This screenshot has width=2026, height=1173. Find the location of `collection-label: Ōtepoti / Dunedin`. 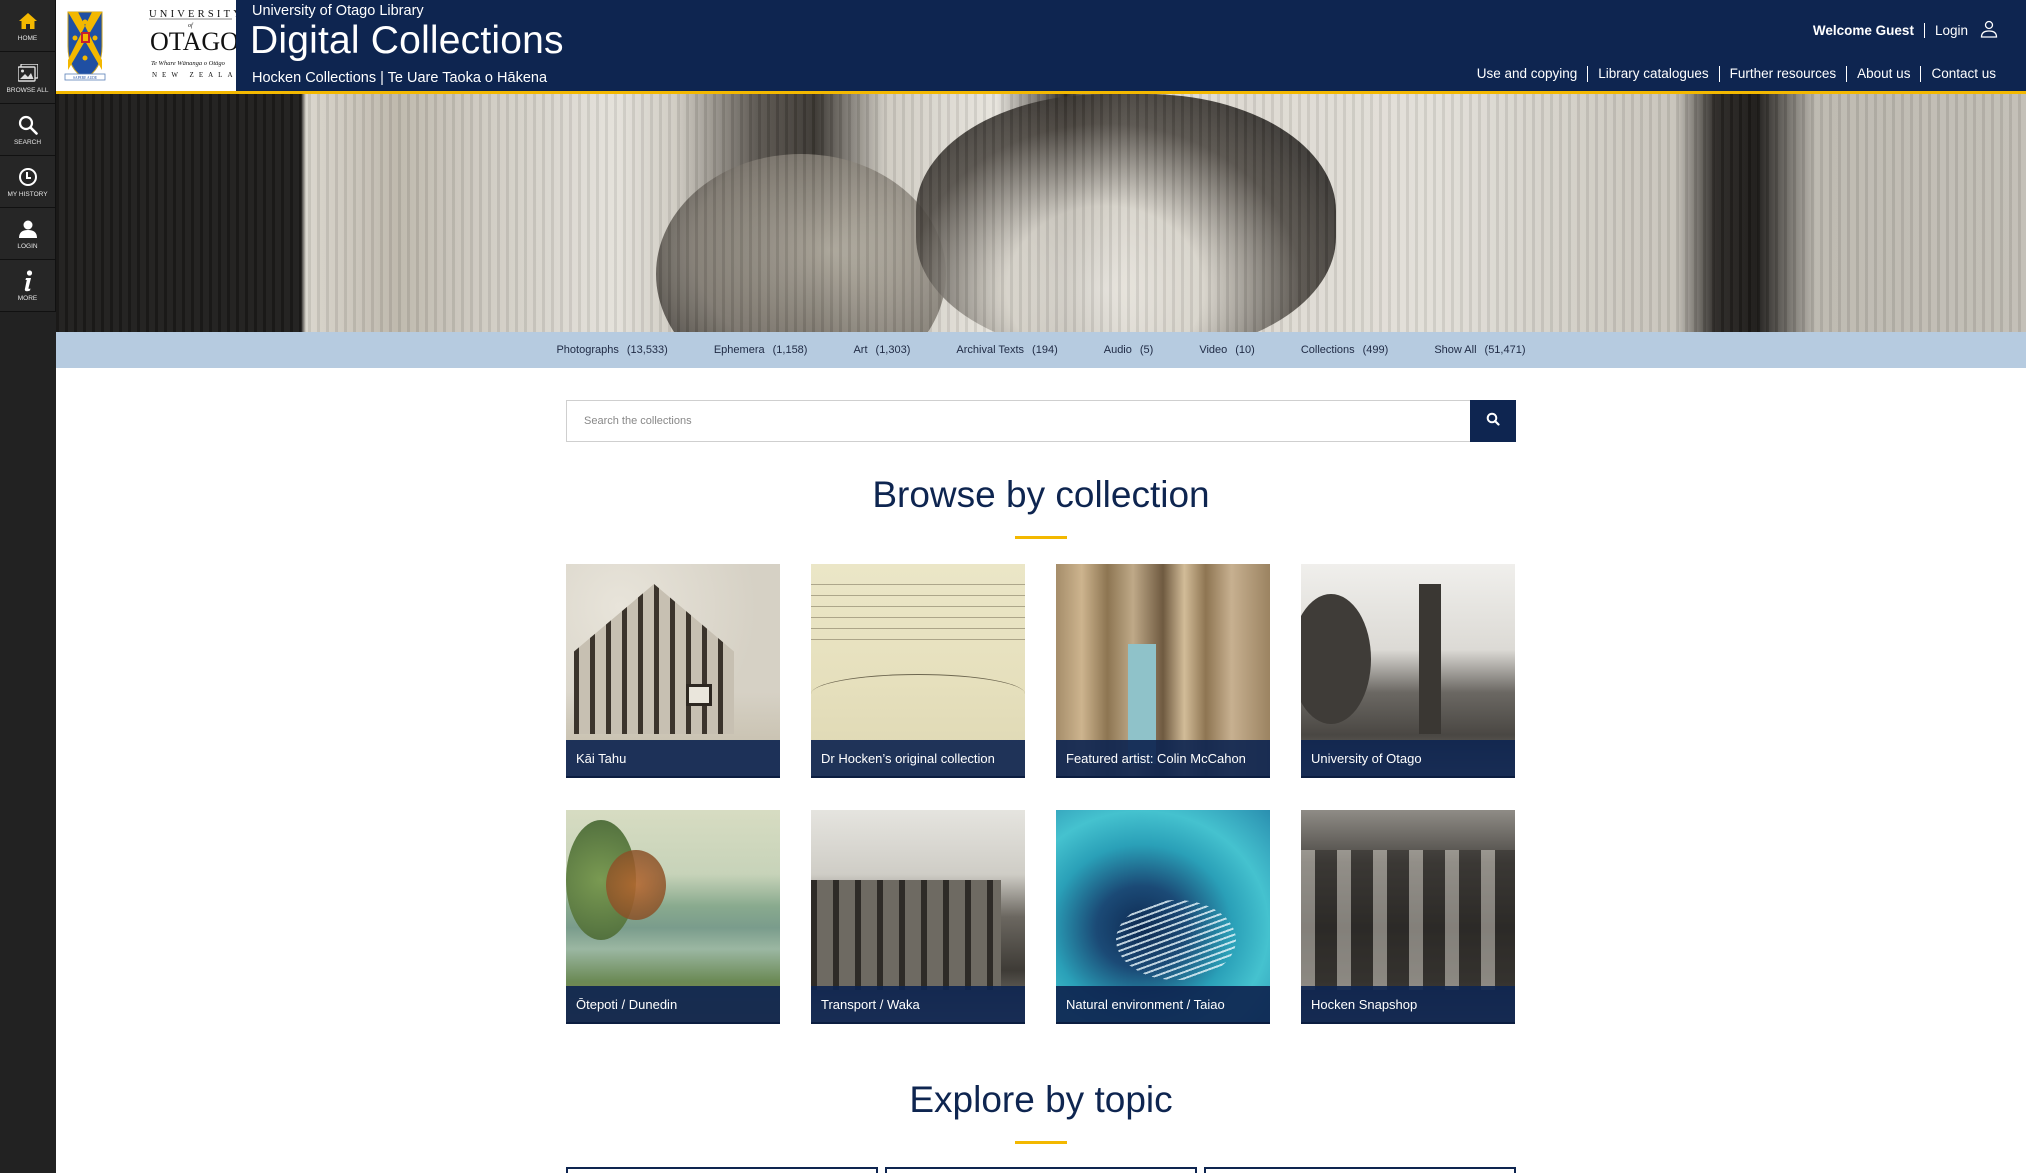

collection-label: Ōtepoti / Dunedin is located at coordinates (673, 1005).